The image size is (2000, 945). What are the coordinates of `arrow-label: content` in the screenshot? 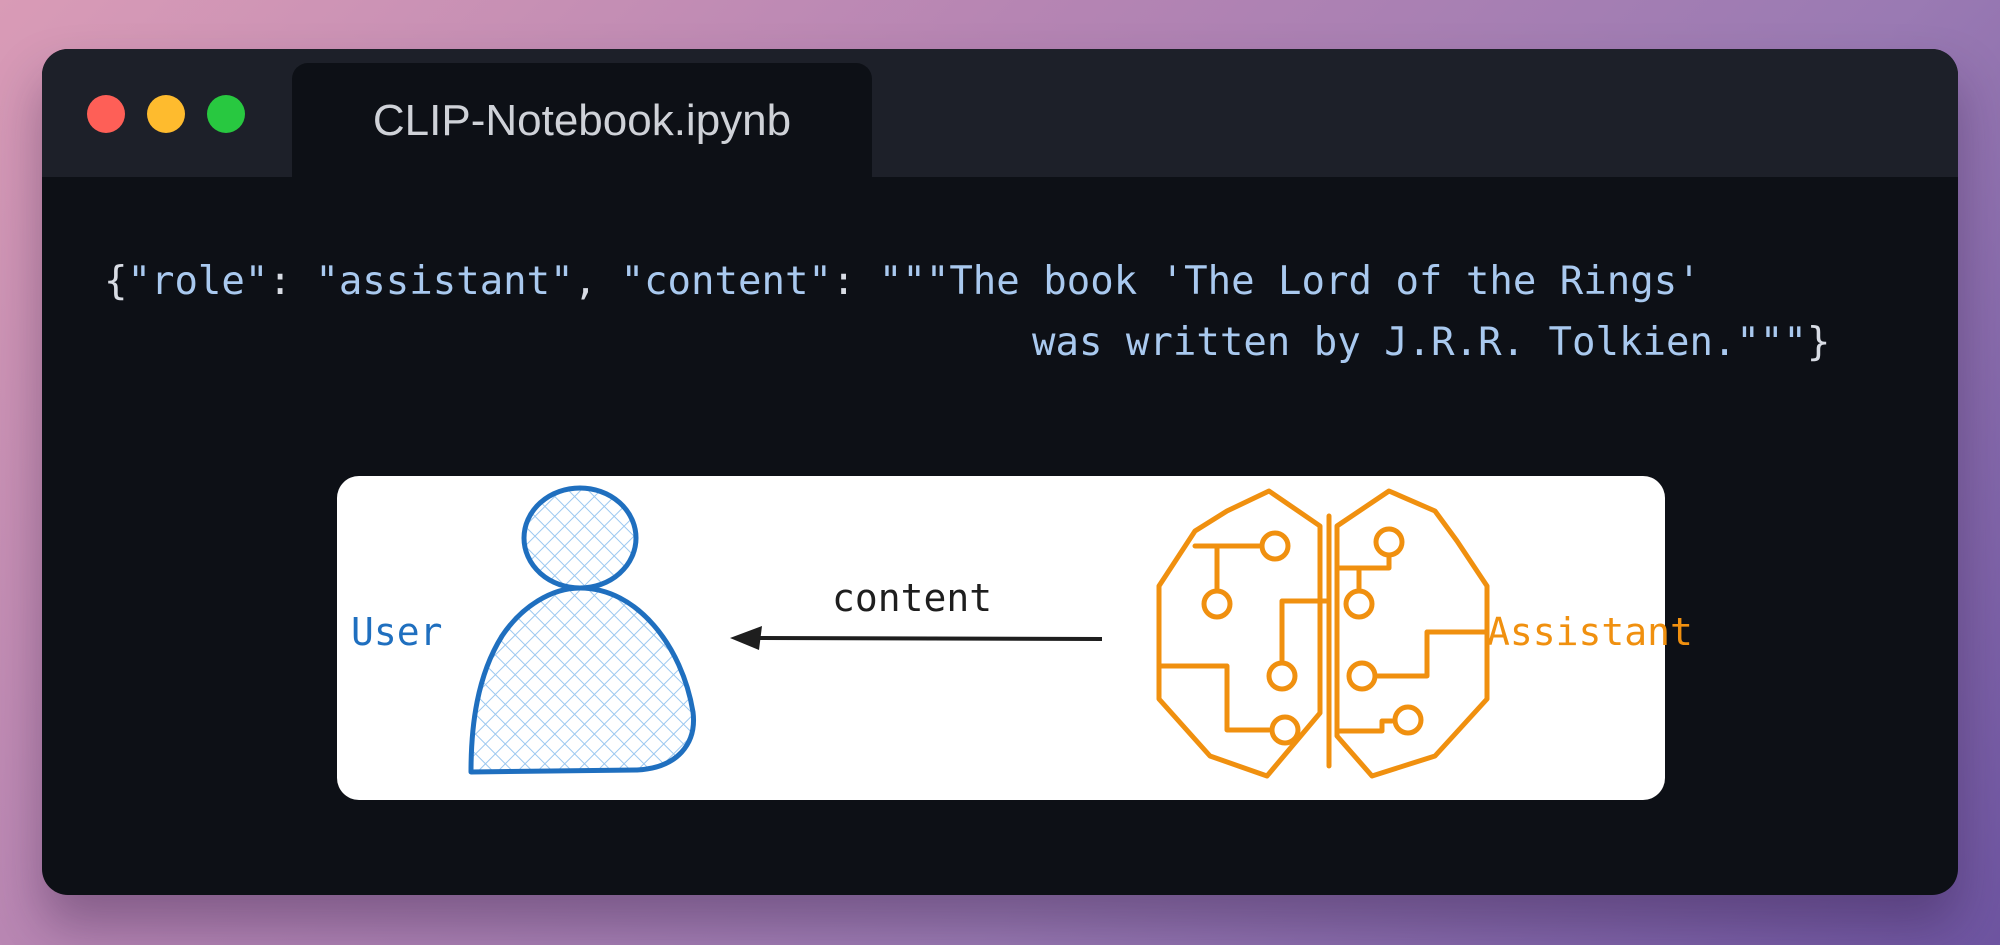 It's located at (912, 598).